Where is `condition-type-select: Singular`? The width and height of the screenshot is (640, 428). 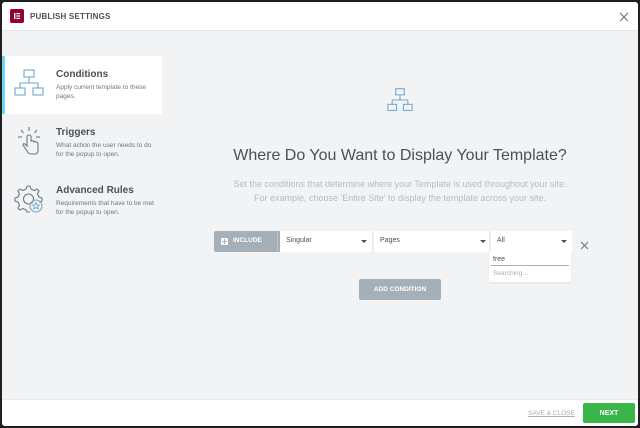
condition-type-select: Singular is located at coordinates (326, 241).